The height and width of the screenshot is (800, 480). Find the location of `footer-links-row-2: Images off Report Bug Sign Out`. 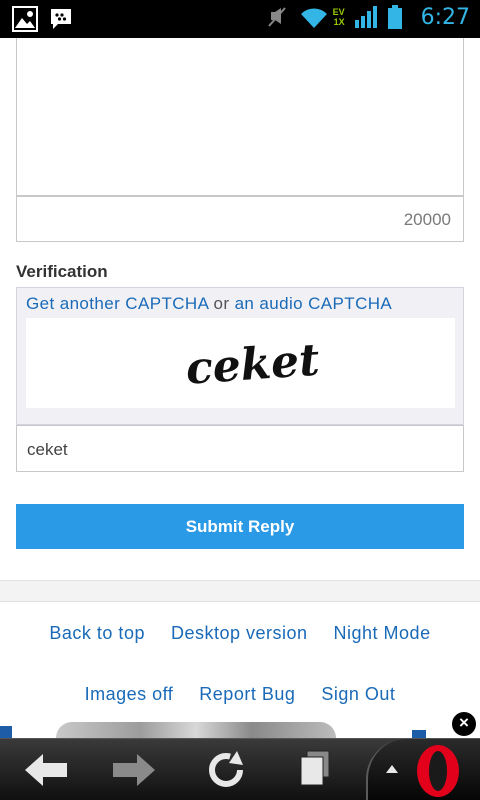

footer-links-row-2: Images off Report Bug Sign Out is located at coordinates (240, 694).